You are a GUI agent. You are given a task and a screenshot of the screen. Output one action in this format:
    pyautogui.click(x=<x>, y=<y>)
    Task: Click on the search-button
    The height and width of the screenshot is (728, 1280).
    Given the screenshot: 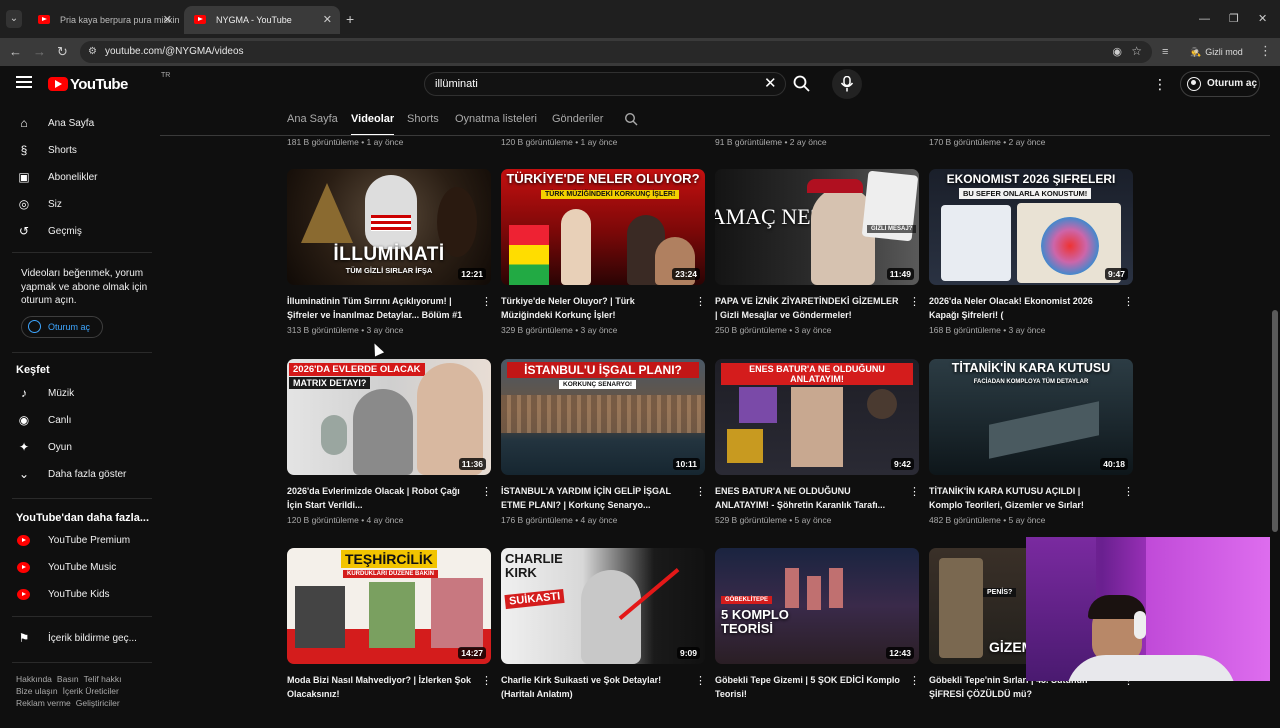 What is the action you would take?
    pyautogui.click(x=802, y=84)
    